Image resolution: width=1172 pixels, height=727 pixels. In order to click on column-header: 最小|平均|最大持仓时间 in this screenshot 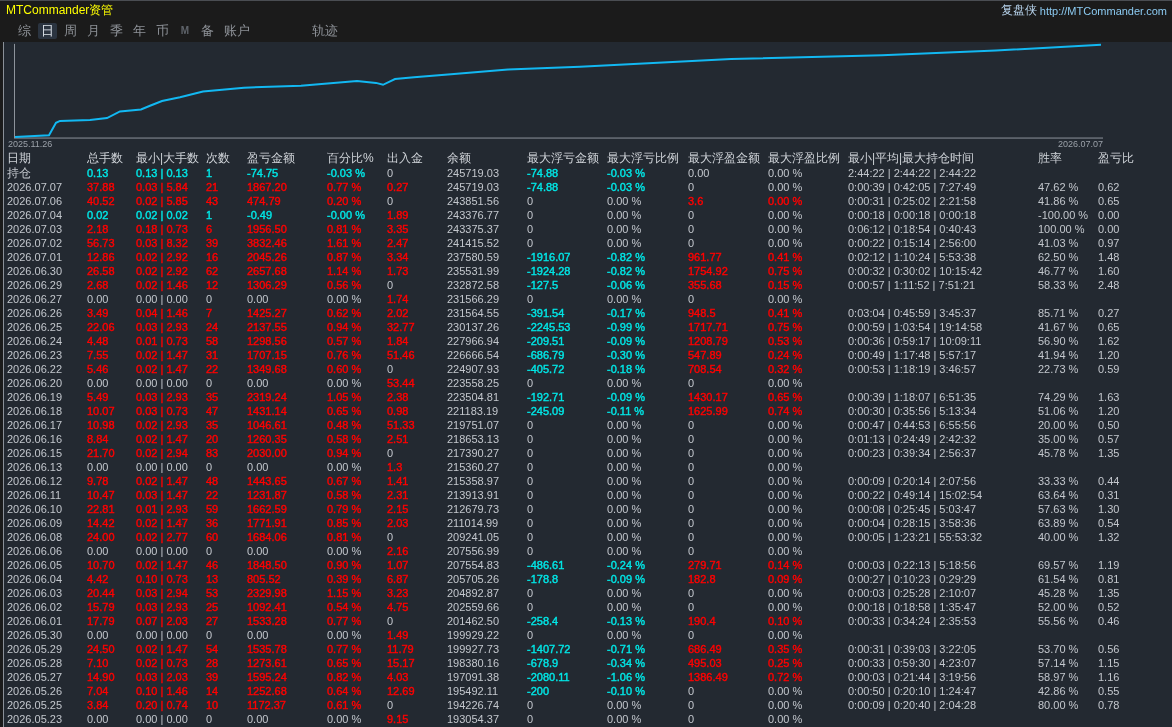, I will do `click(911, 158)`.